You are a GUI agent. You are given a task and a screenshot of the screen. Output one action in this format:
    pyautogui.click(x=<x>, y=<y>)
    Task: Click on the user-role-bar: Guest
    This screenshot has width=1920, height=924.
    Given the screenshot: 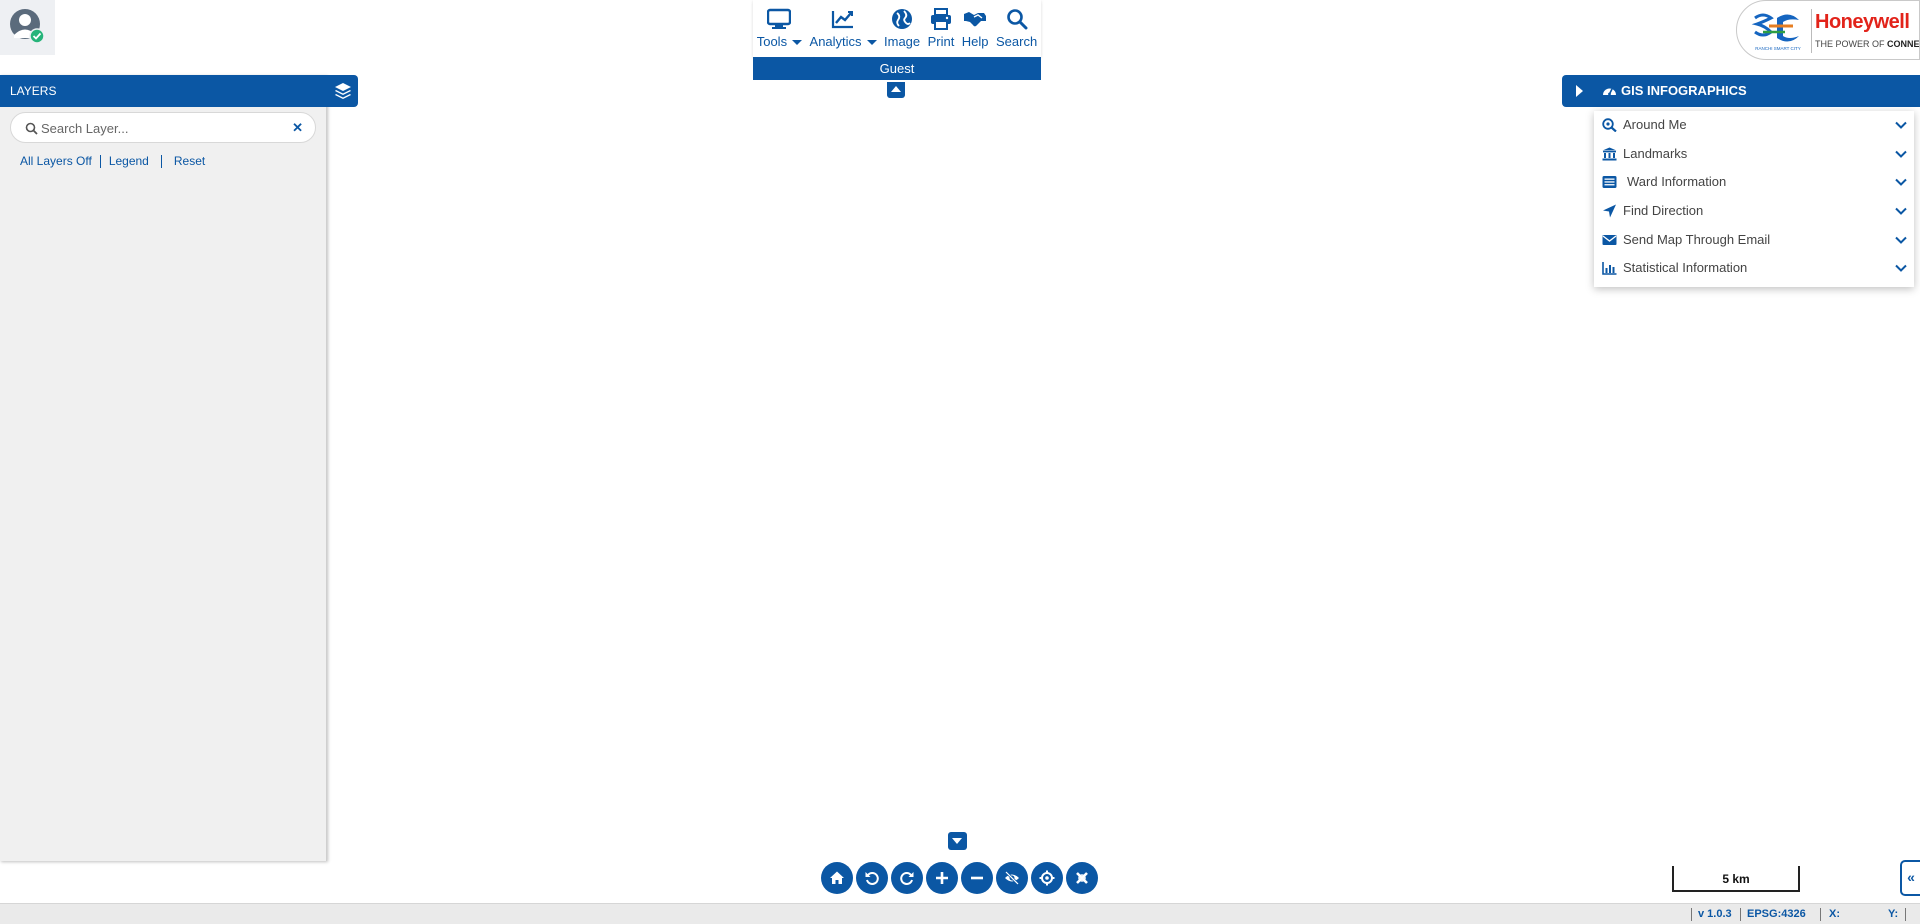 What is the action you would take?
    pyautogui.click(x=897, y=68)
    